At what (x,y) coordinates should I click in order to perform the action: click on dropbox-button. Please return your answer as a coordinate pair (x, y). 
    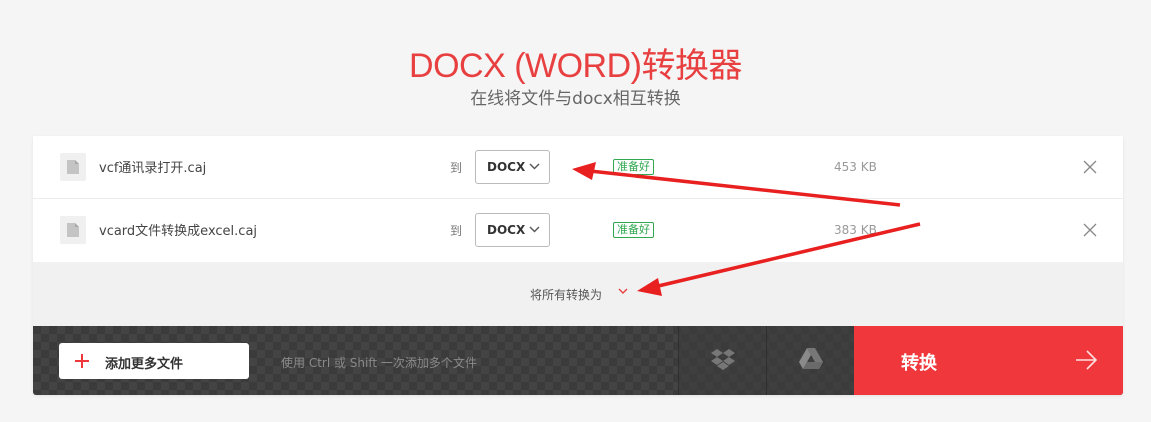
    Looking at the image, I should click on (722, 360).